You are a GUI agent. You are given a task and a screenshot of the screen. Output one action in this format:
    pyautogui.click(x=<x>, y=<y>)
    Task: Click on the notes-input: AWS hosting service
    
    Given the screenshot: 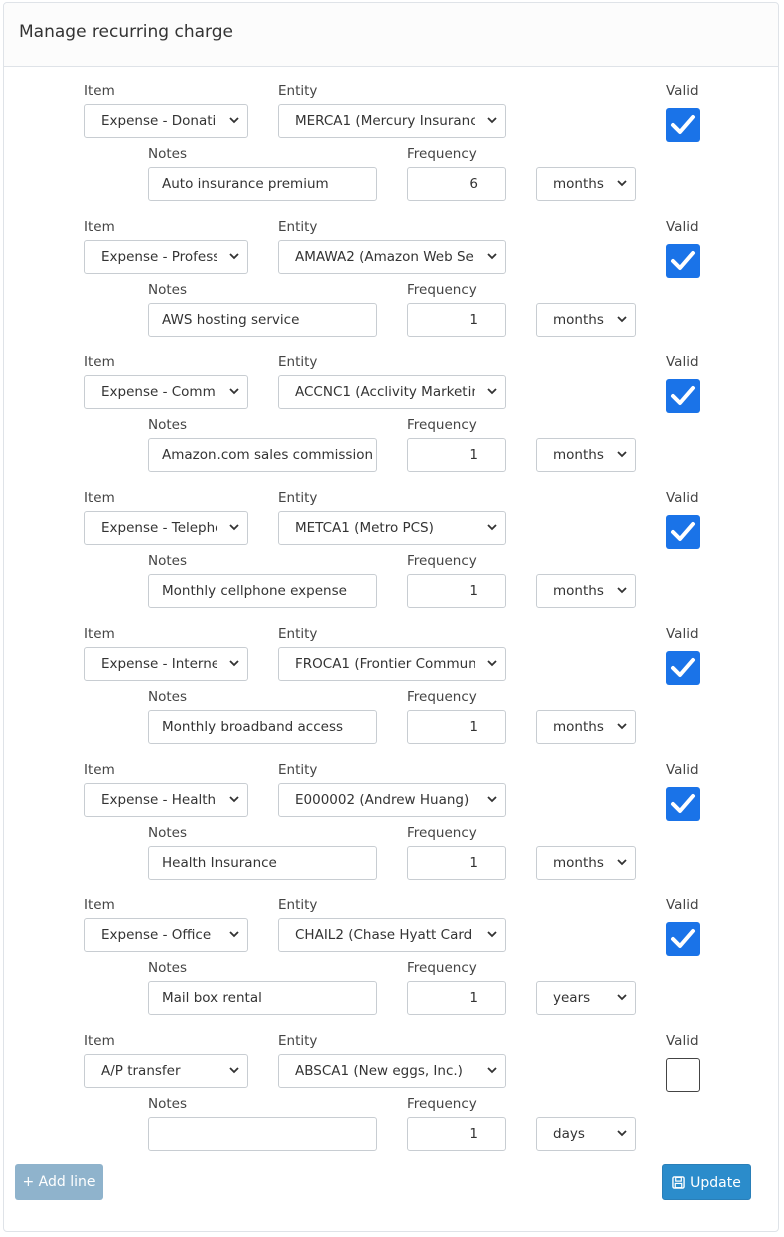 What is the action you would take?
    pyautogui.click(x=262, y=319)
    